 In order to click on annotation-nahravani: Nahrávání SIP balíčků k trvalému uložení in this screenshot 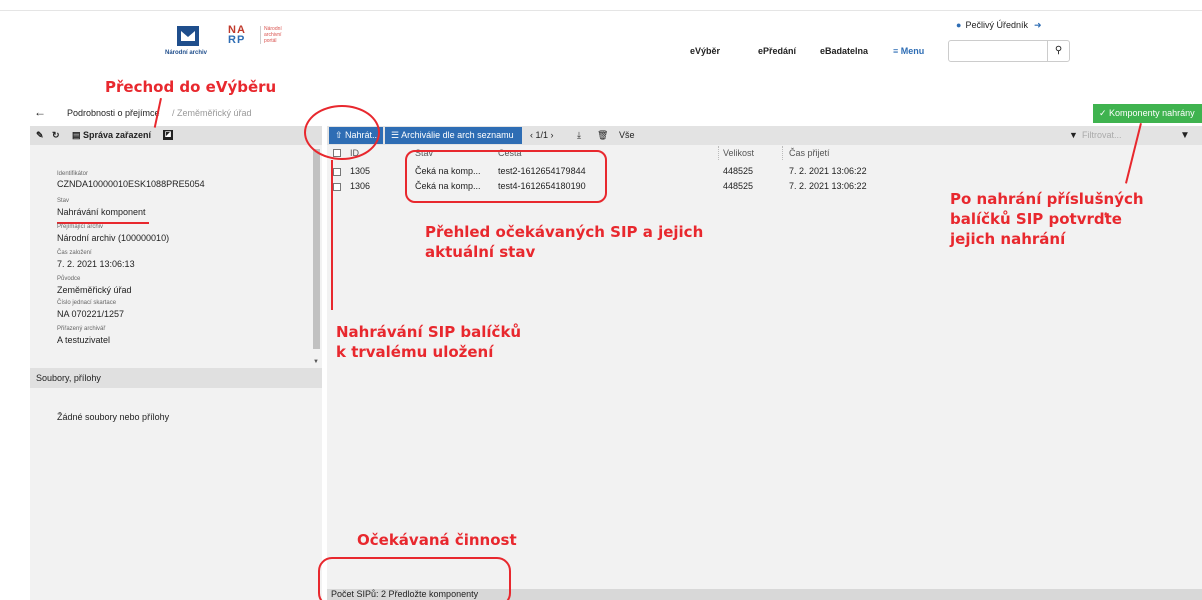, I will do `click(429, 342)`.